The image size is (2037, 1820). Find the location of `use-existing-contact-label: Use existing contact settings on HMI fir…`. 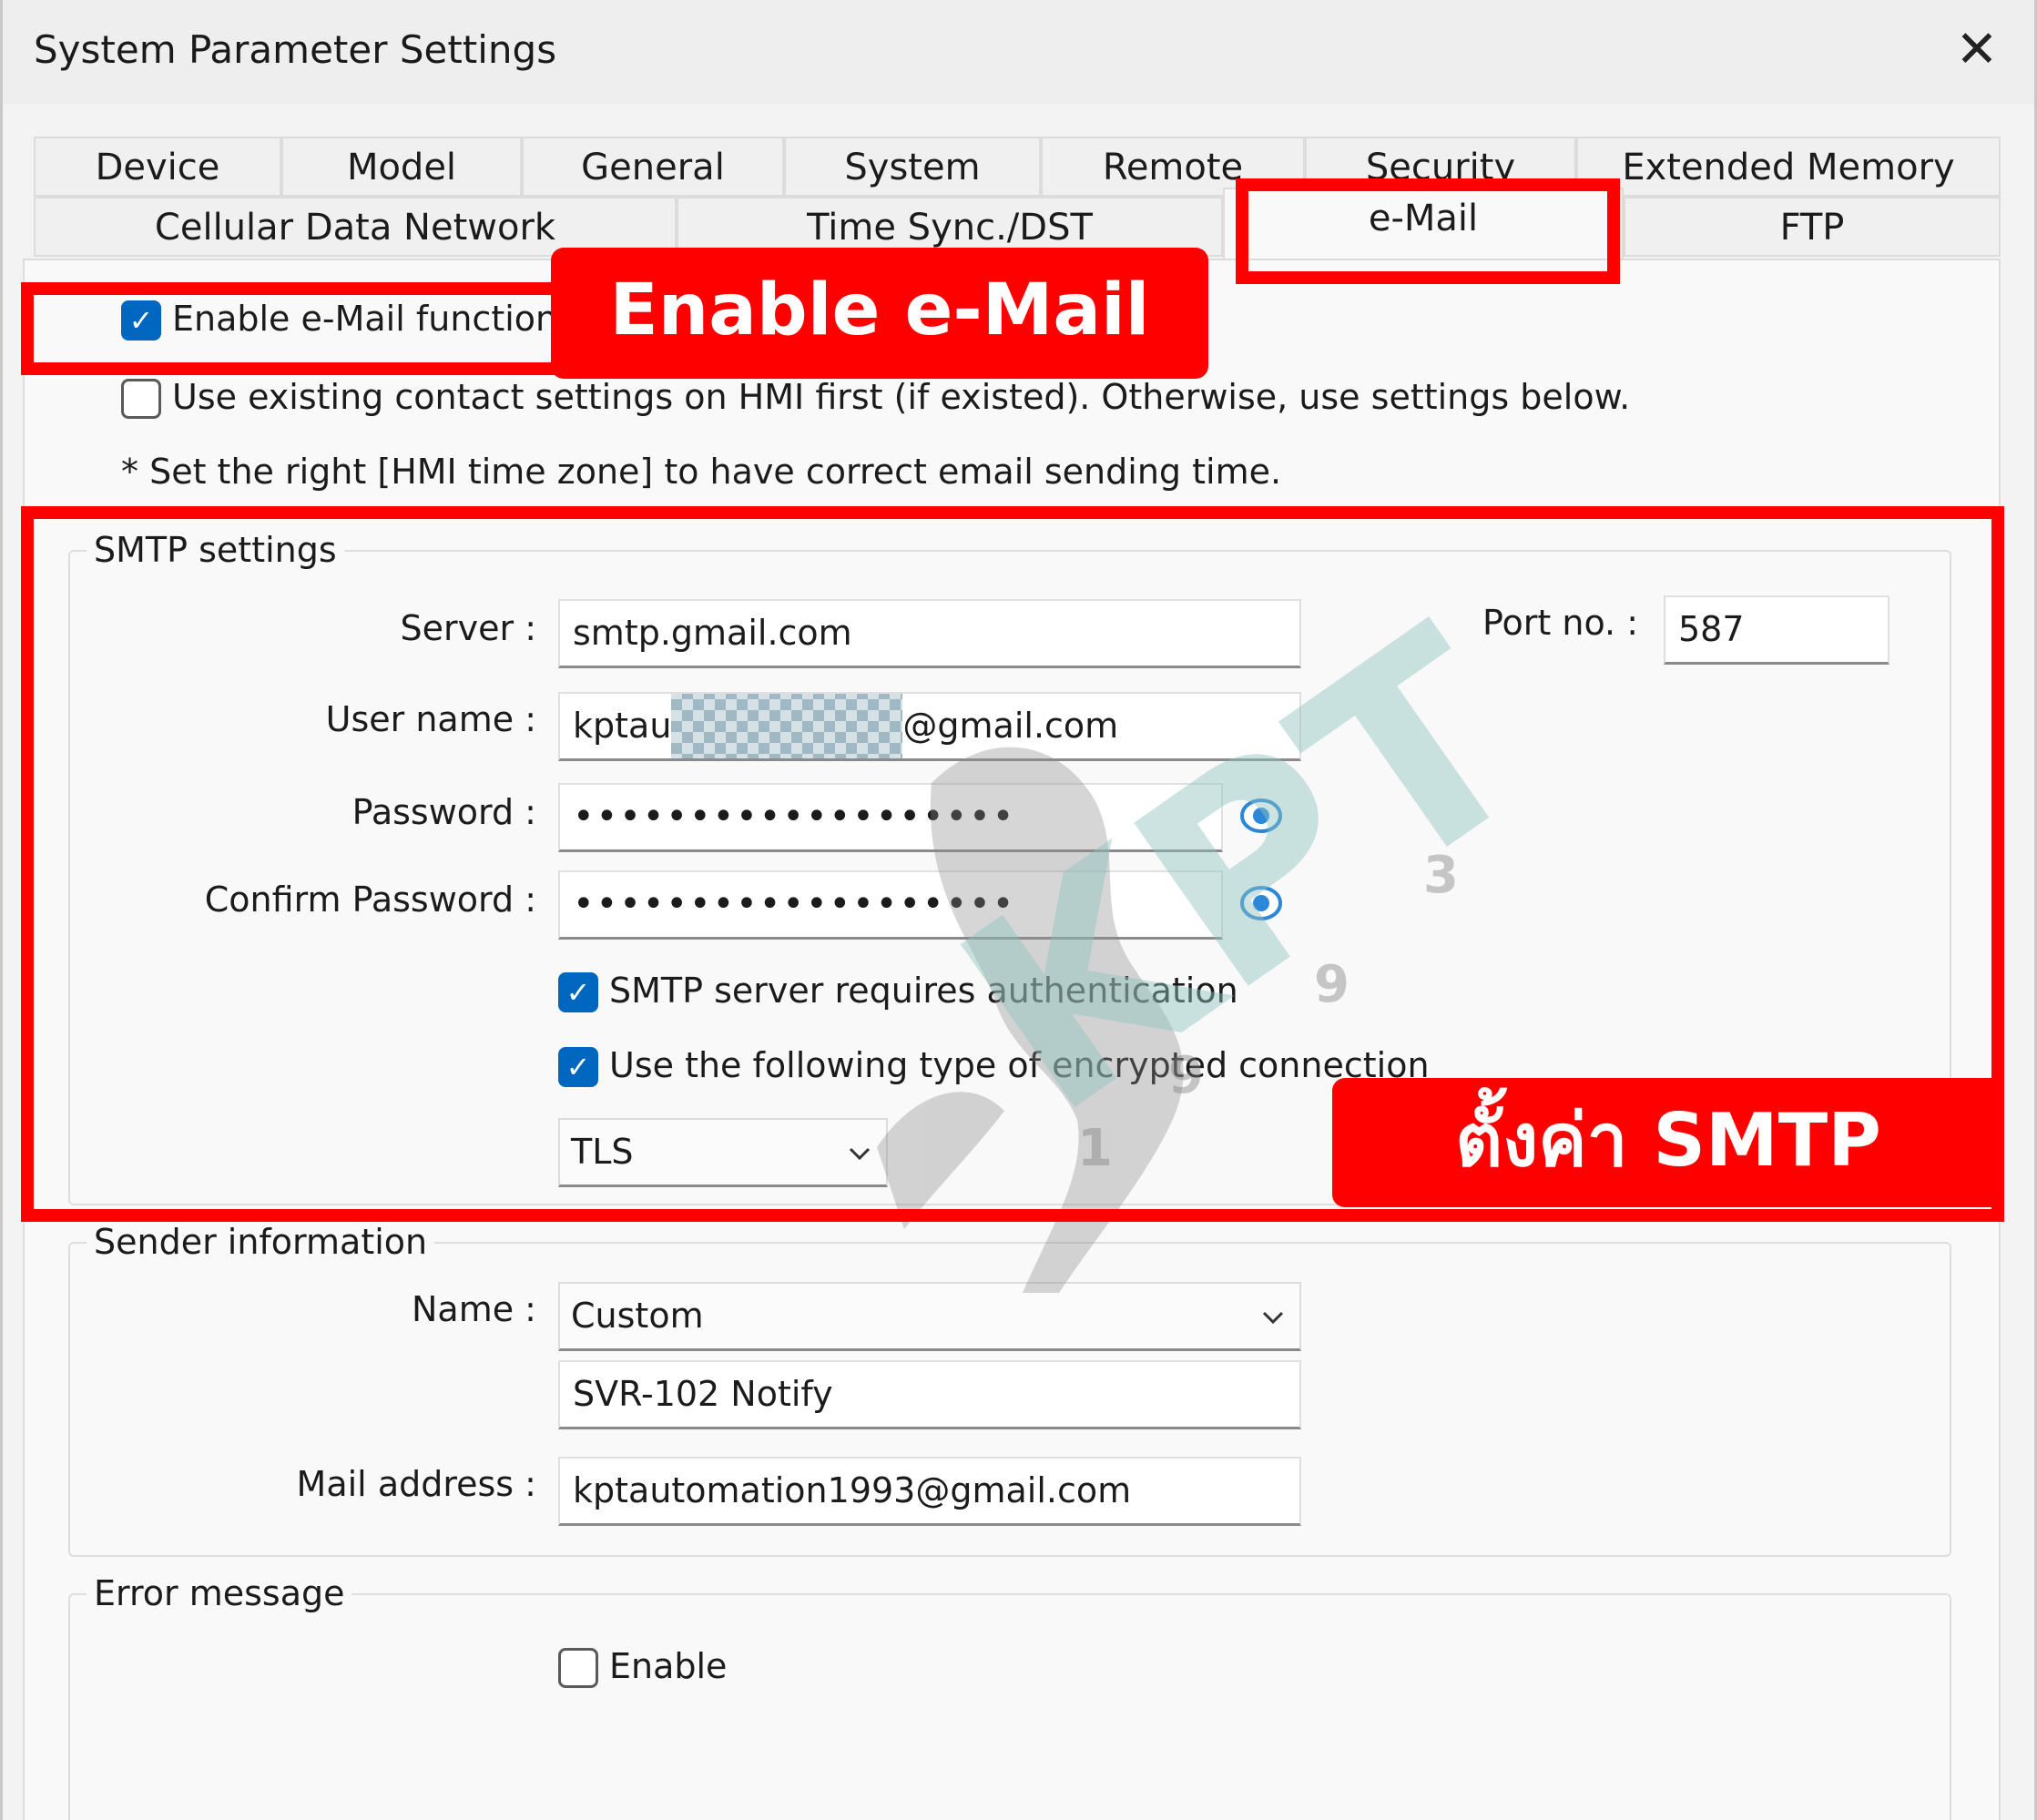

use-existing-contact-label: Use existing contact settings on HMI fir… is located at coordinates (902, 397).